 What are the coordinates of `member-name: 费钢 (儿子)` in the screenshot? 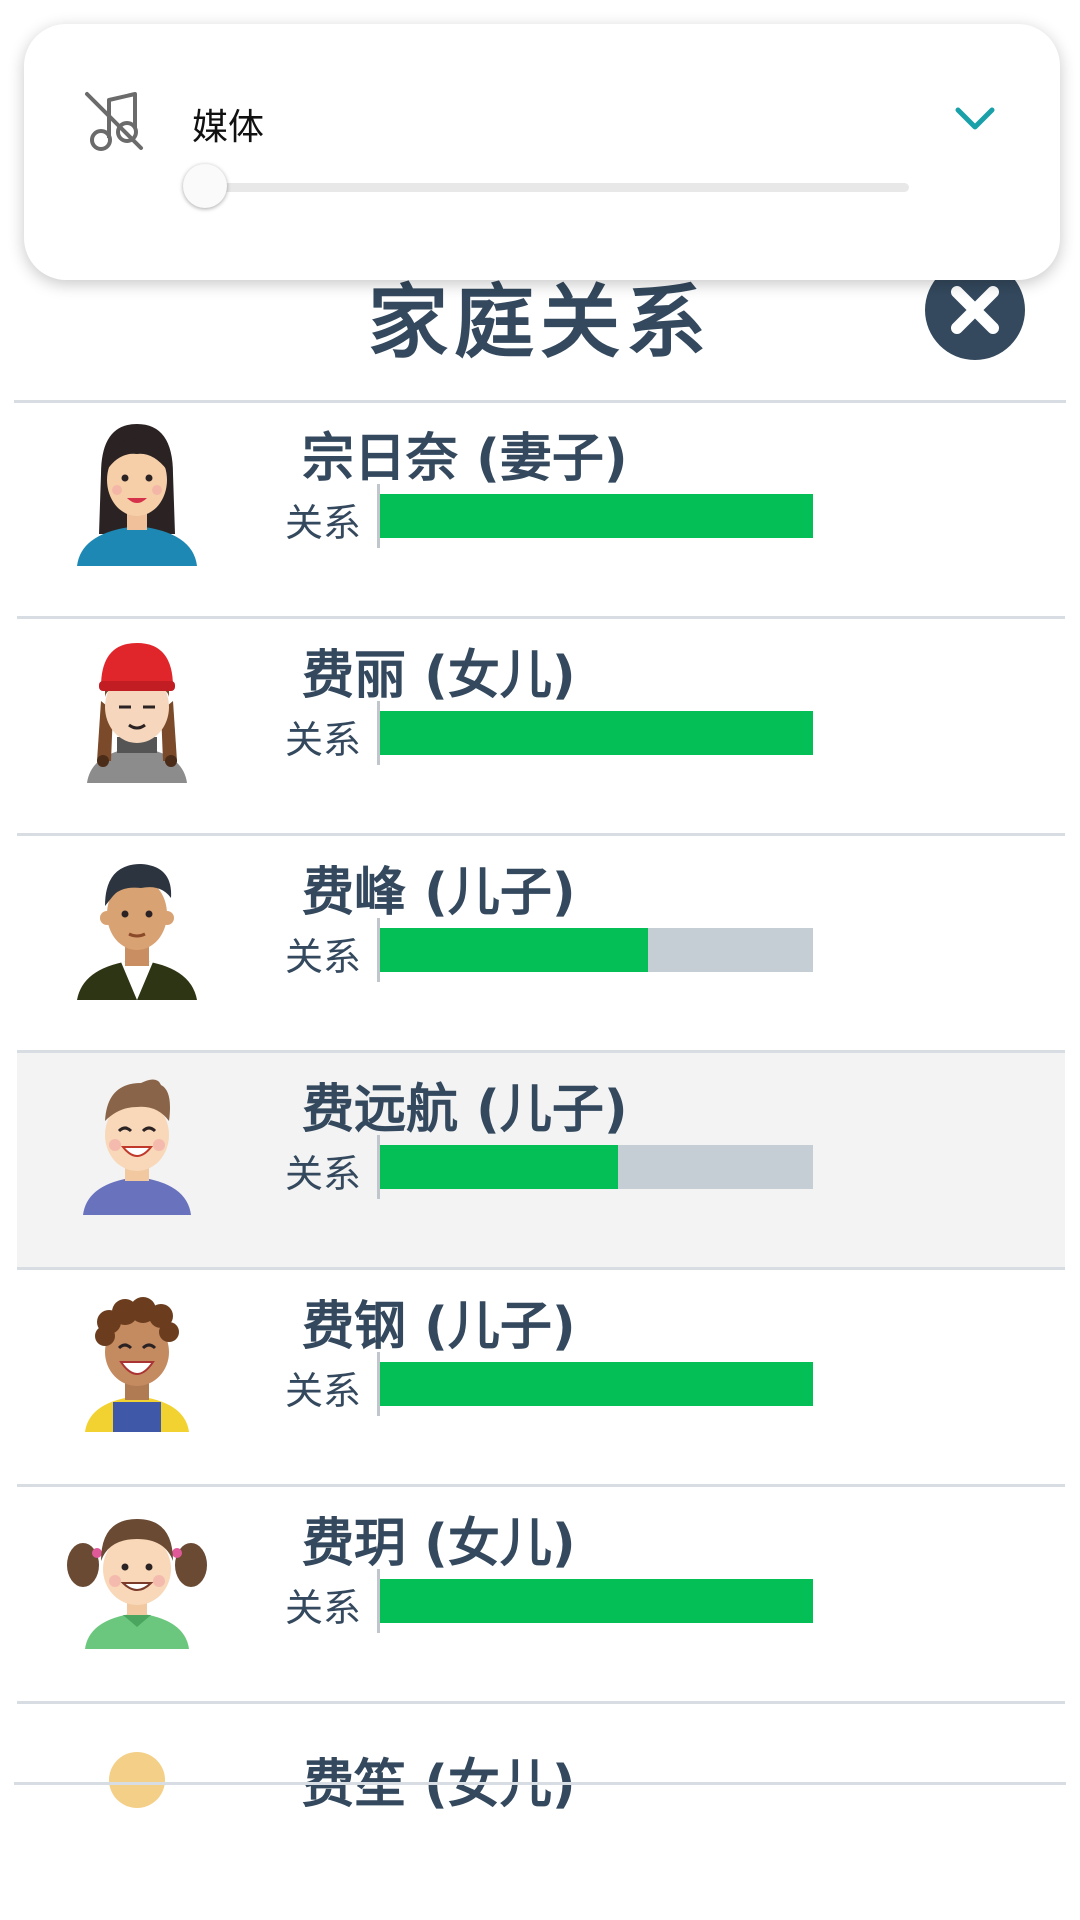 It's located at (439, 1327).